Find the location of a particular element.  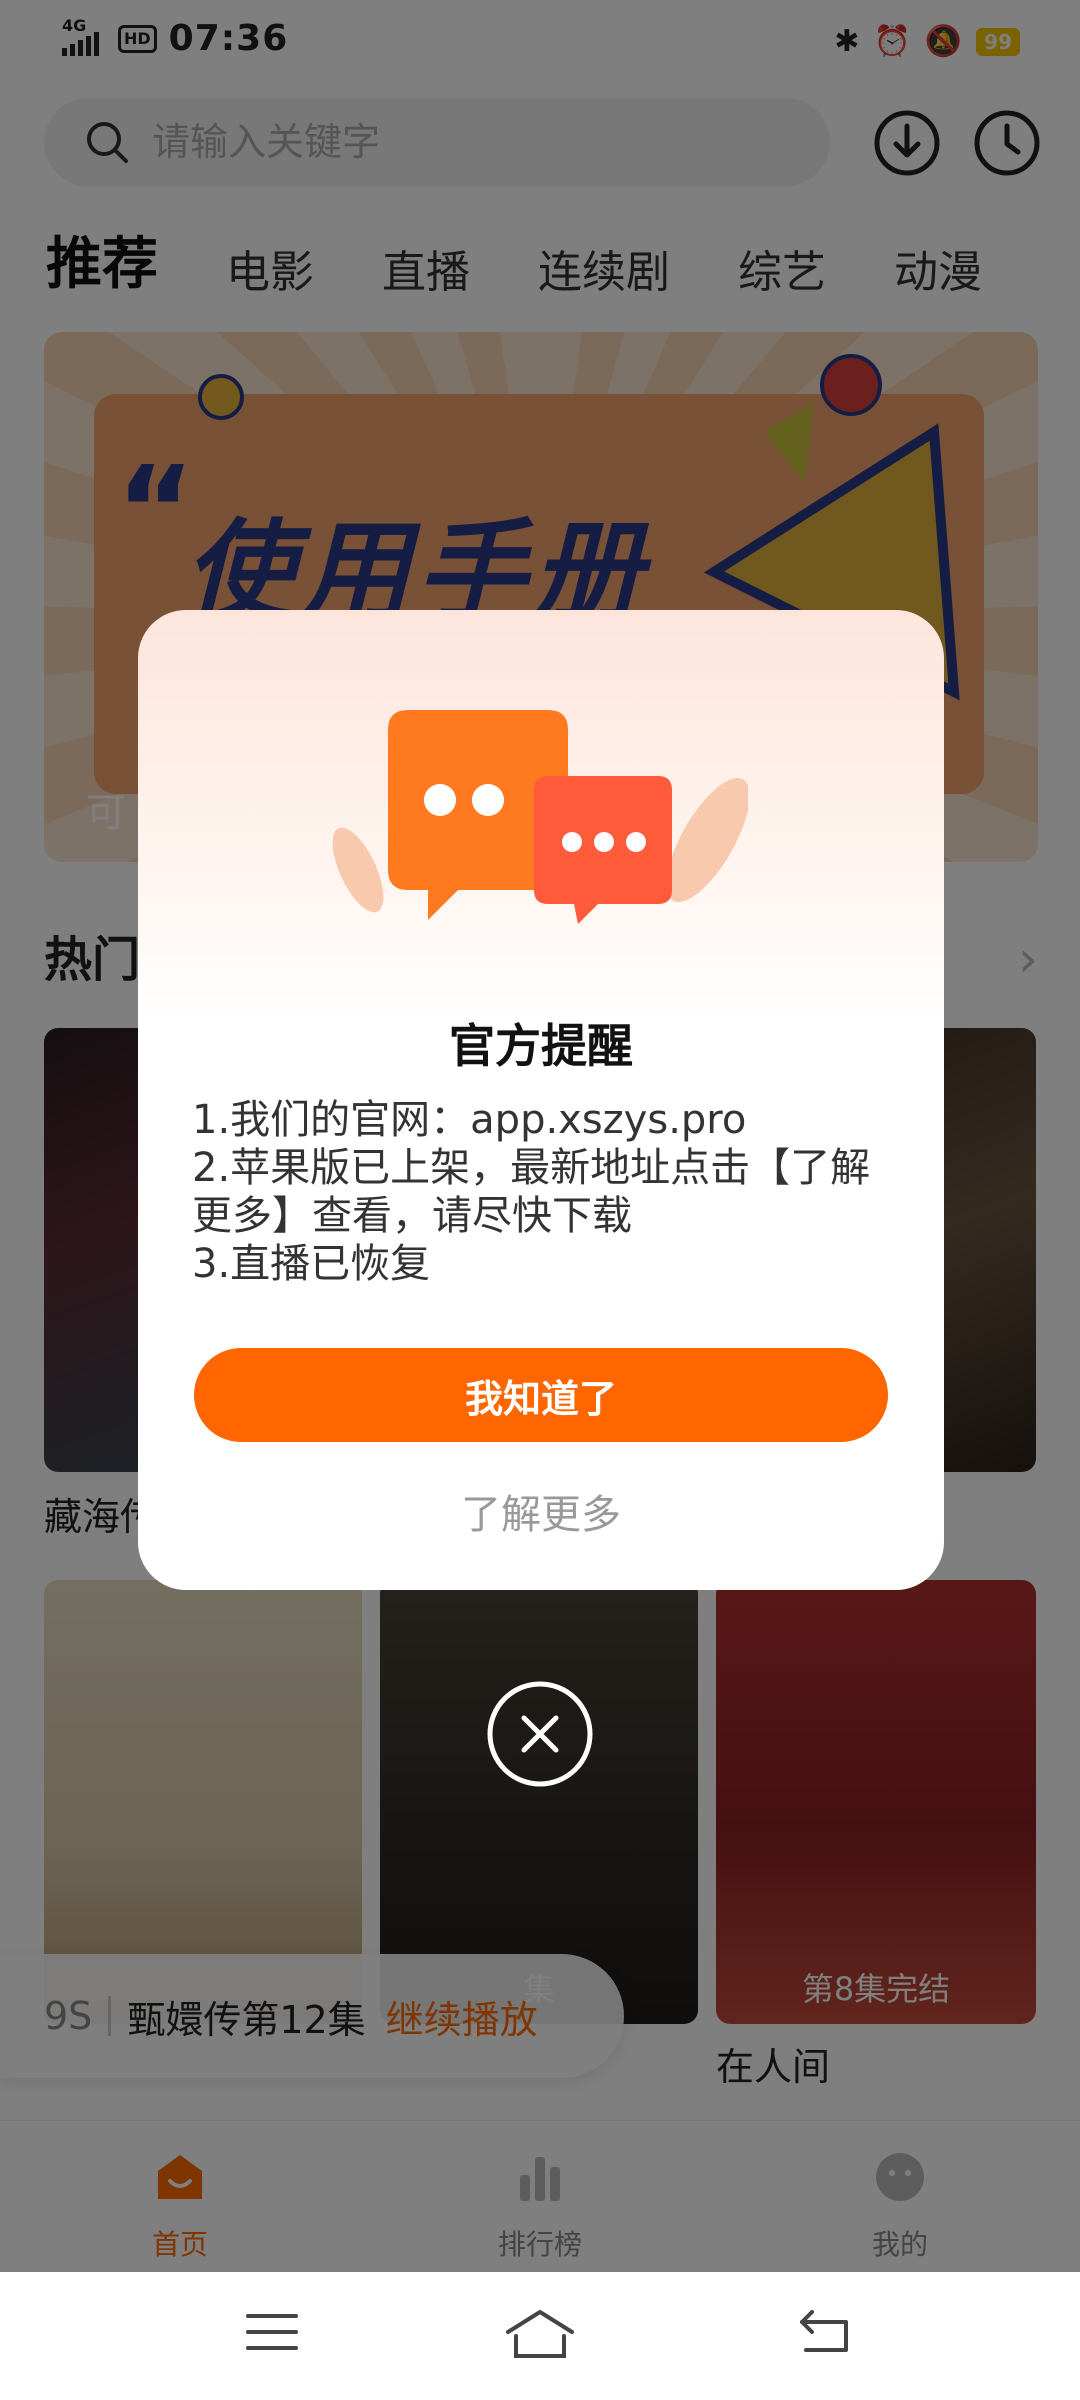

close-icon is located at coordinates (540, 1734).